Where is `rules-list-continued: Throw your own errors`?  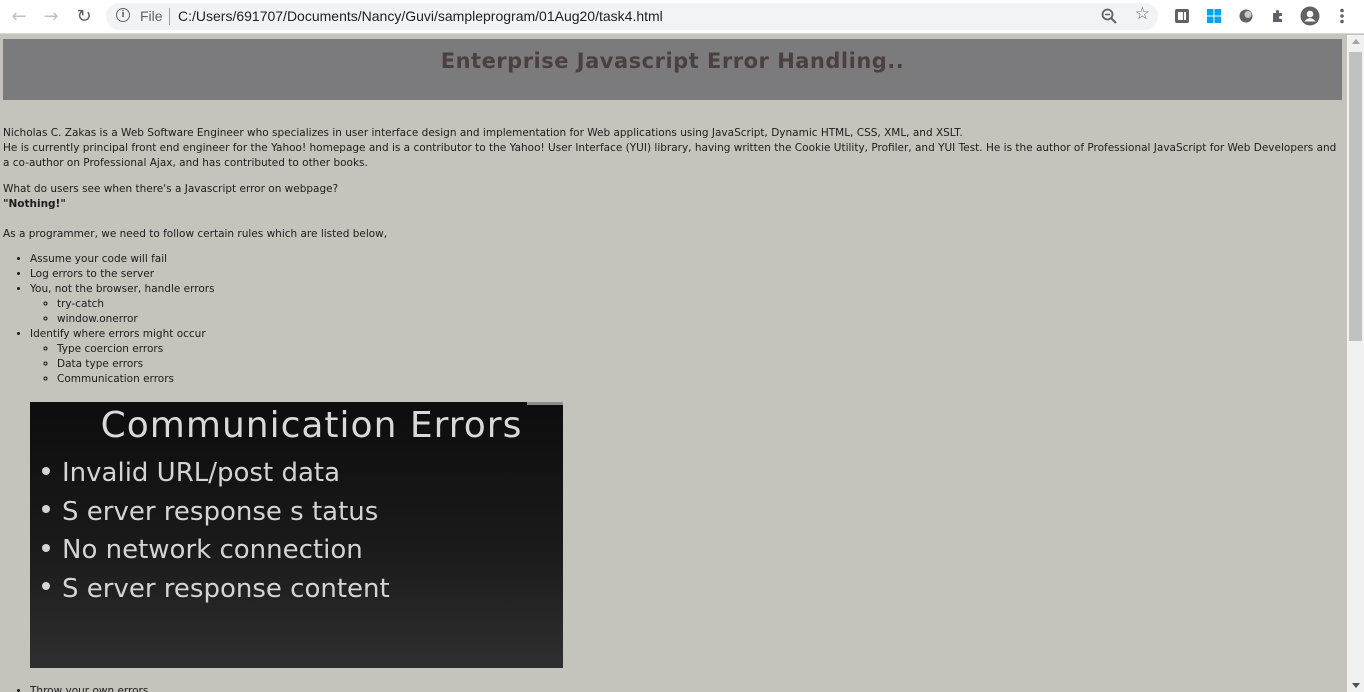
rules-list-continued: Throw your own errors is located at coordinates (74, 688).